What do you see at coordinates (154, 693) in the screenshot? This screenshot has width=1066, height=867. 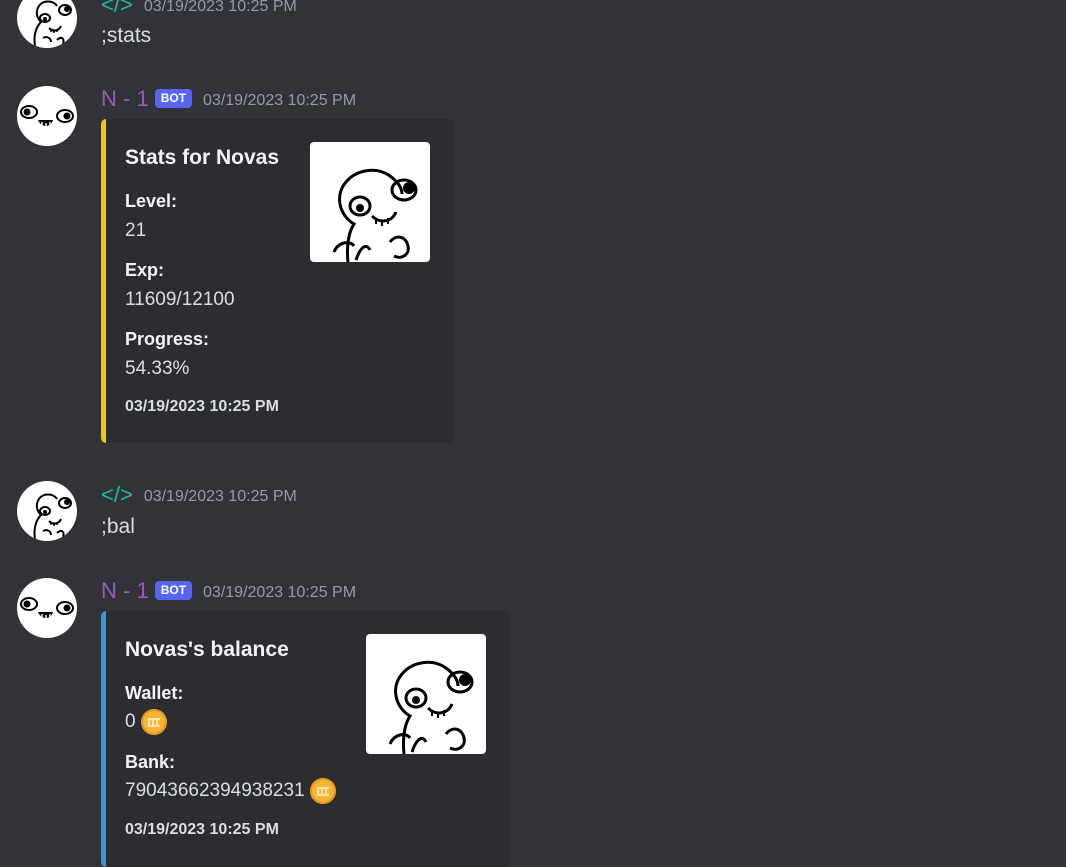 I see `field-name-wallet: Wallet:` at bounding box center [154, 693].